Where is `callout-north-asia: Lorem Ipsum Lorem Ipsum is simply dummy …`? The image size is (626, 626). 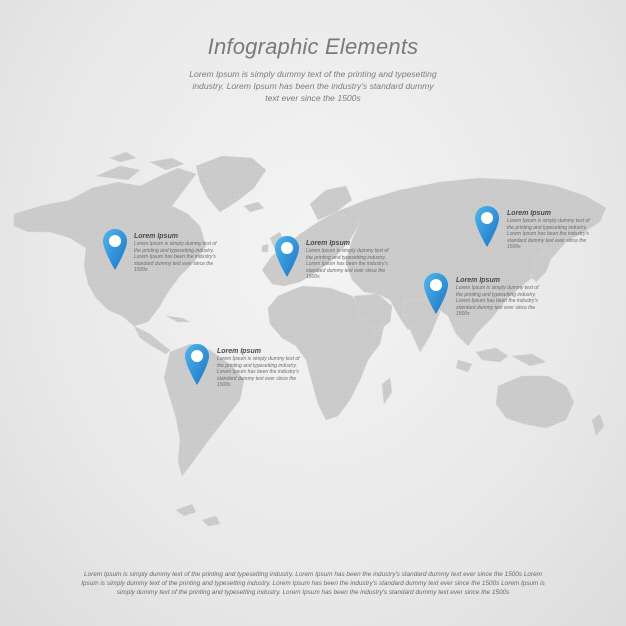 callout-north-asia: Lorem Ipsum Lorem Ipsum is simply dummy … is located at coordinates (550, 230).